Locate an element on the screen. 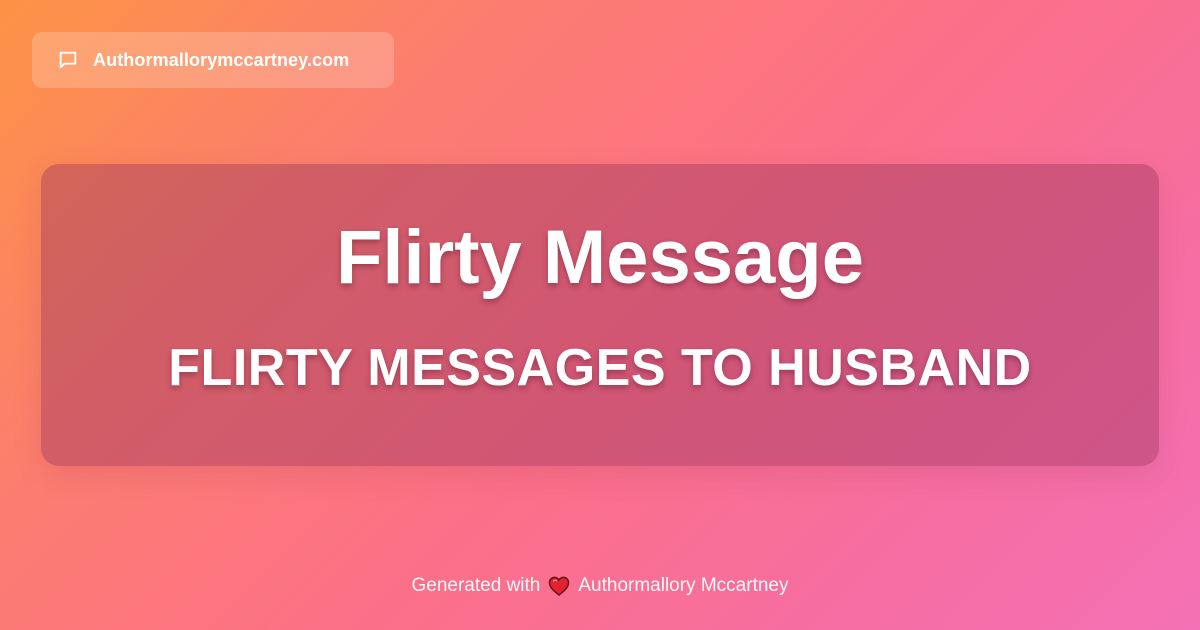 This screenshot has height=630, width=1200. site-badge: Authormallorymccartney.com is located at coordinates (213, 60).